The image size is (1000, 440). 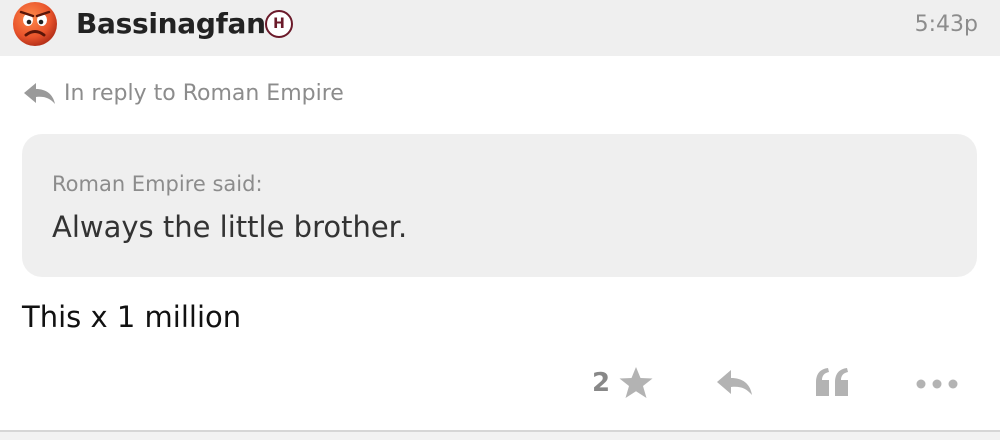 What do you see at coordinates (601, 383) in the screenshot?
I see `like-count: 2` at bounding box center [601, 383].